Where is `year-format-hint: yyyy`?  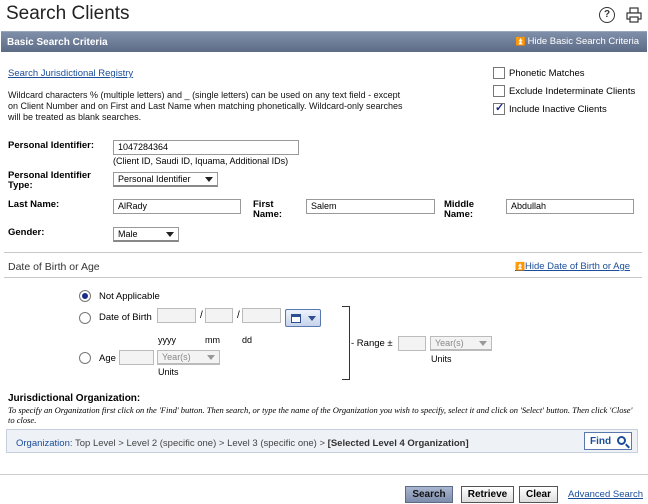 year-format-hint: yyyy is located at coordinates (167, 340).